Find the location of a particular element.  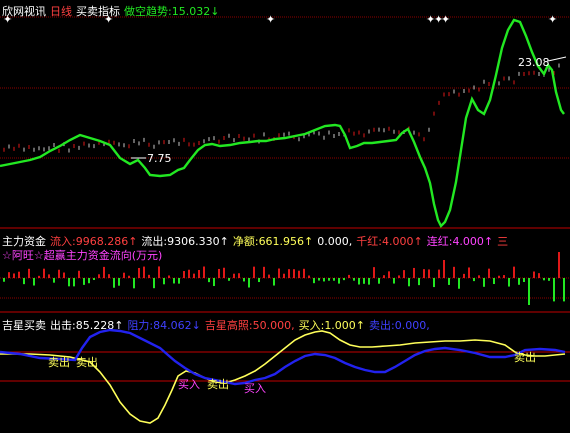

signal-labels: 卖出 卖出 买入 卖出 买入 卖出 is located at coordinates (292, 372).